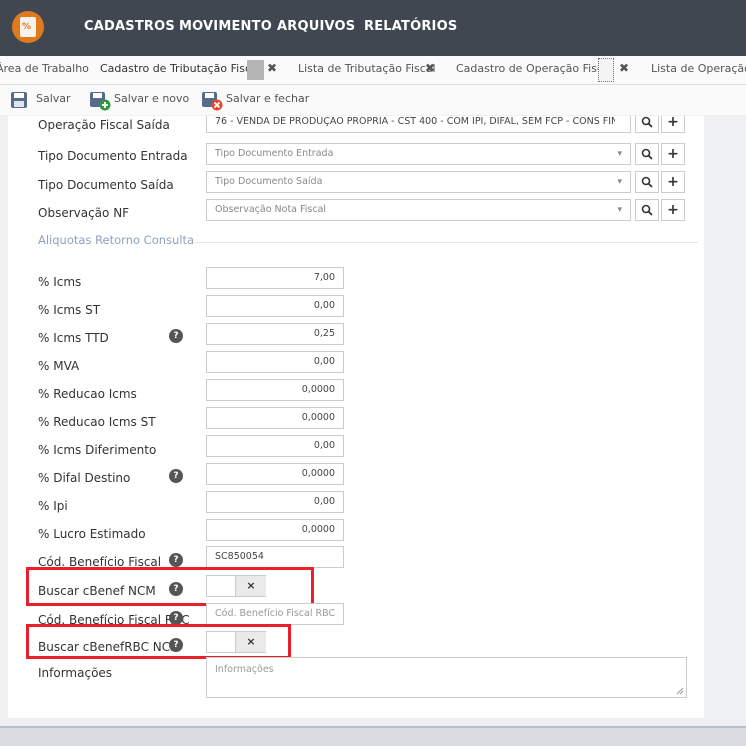 This screenshot has width=746, height=746. What do you see at coordinates (367, 68) in the screenshot?
I see `tab-lista-tributacao: Lista de Tributação Fiscal` at bounding box center [367, 68].